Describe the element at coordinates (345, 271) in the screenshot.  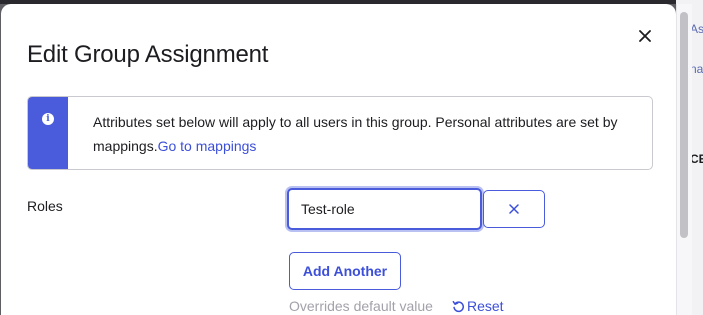
I see `add-another-button: Add Another` at that location.